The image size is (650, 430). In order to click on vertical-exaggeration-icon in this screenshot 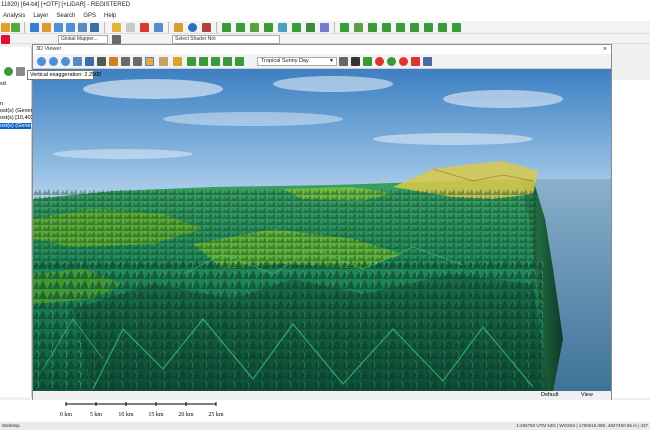, I will do `click(149, 61)`.